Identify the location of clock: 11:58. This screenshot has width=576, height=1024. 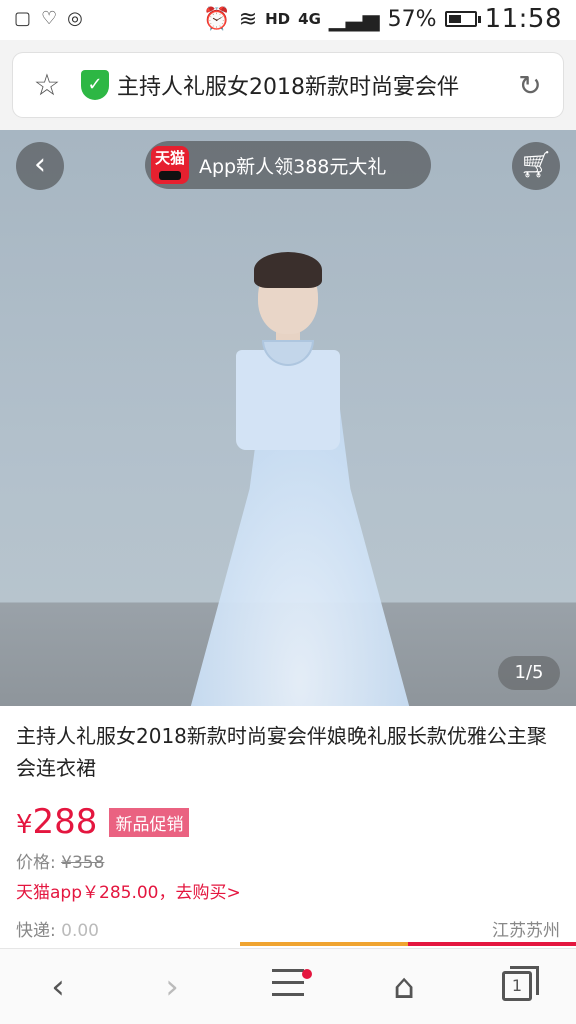
(523, 19).